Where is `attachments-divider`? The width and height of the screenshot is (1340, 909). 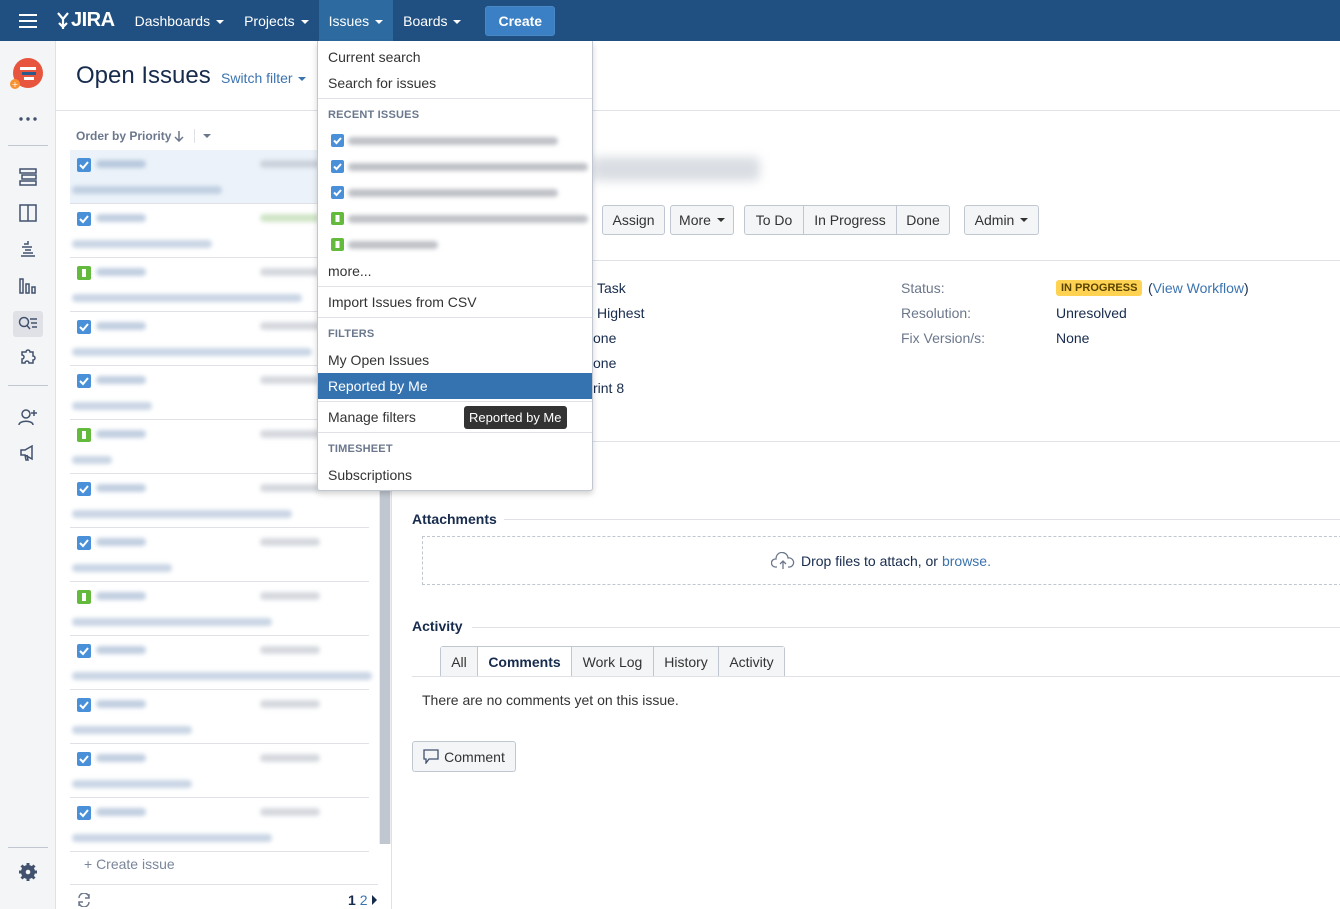
attachments-divider is located at coordinates (922, 519).